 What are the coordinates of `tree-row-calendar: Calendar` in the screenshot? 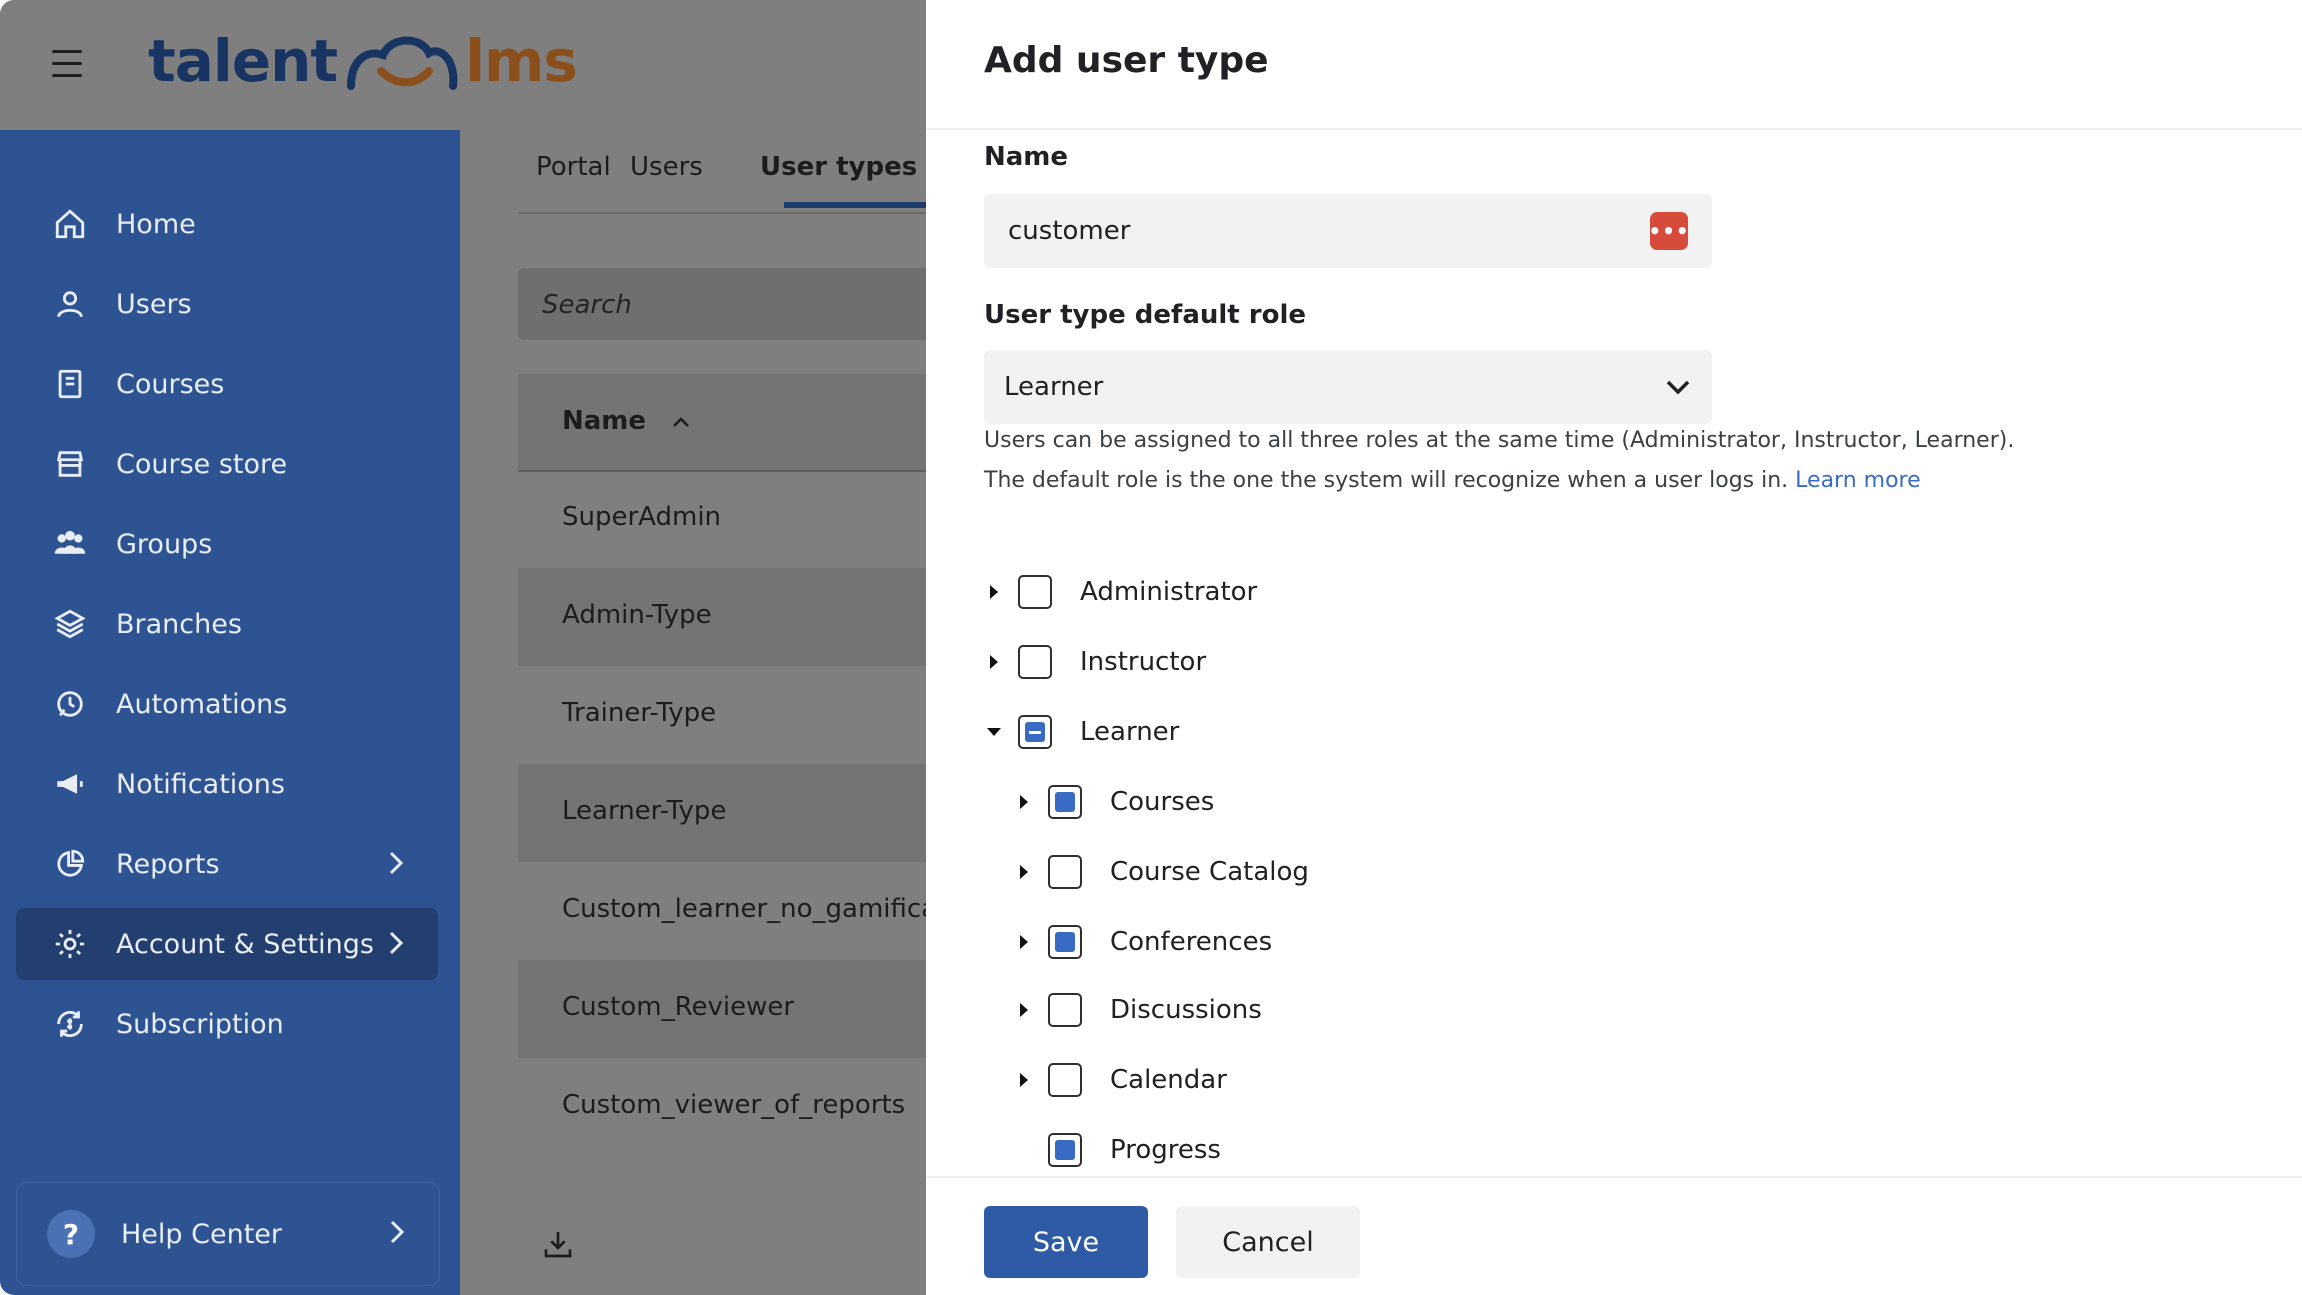 It's located at (1120, 1080).